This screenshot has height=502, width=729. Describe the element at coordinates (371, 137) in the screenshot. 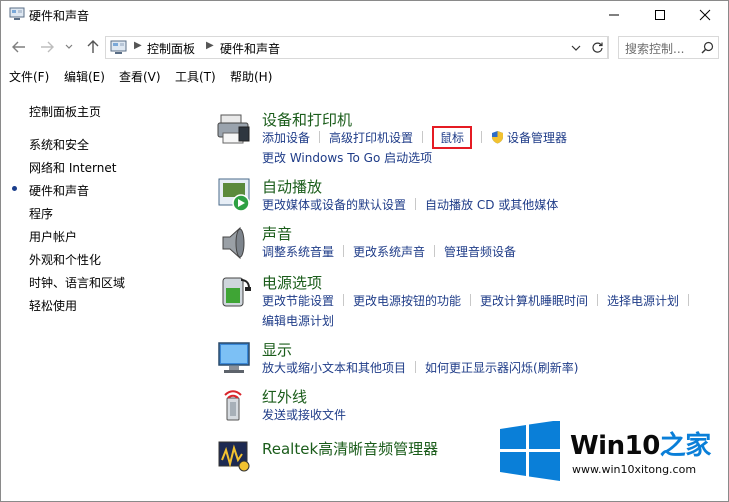

I see `advanced-printer-settings-link: 高级打印机设置` at that location.